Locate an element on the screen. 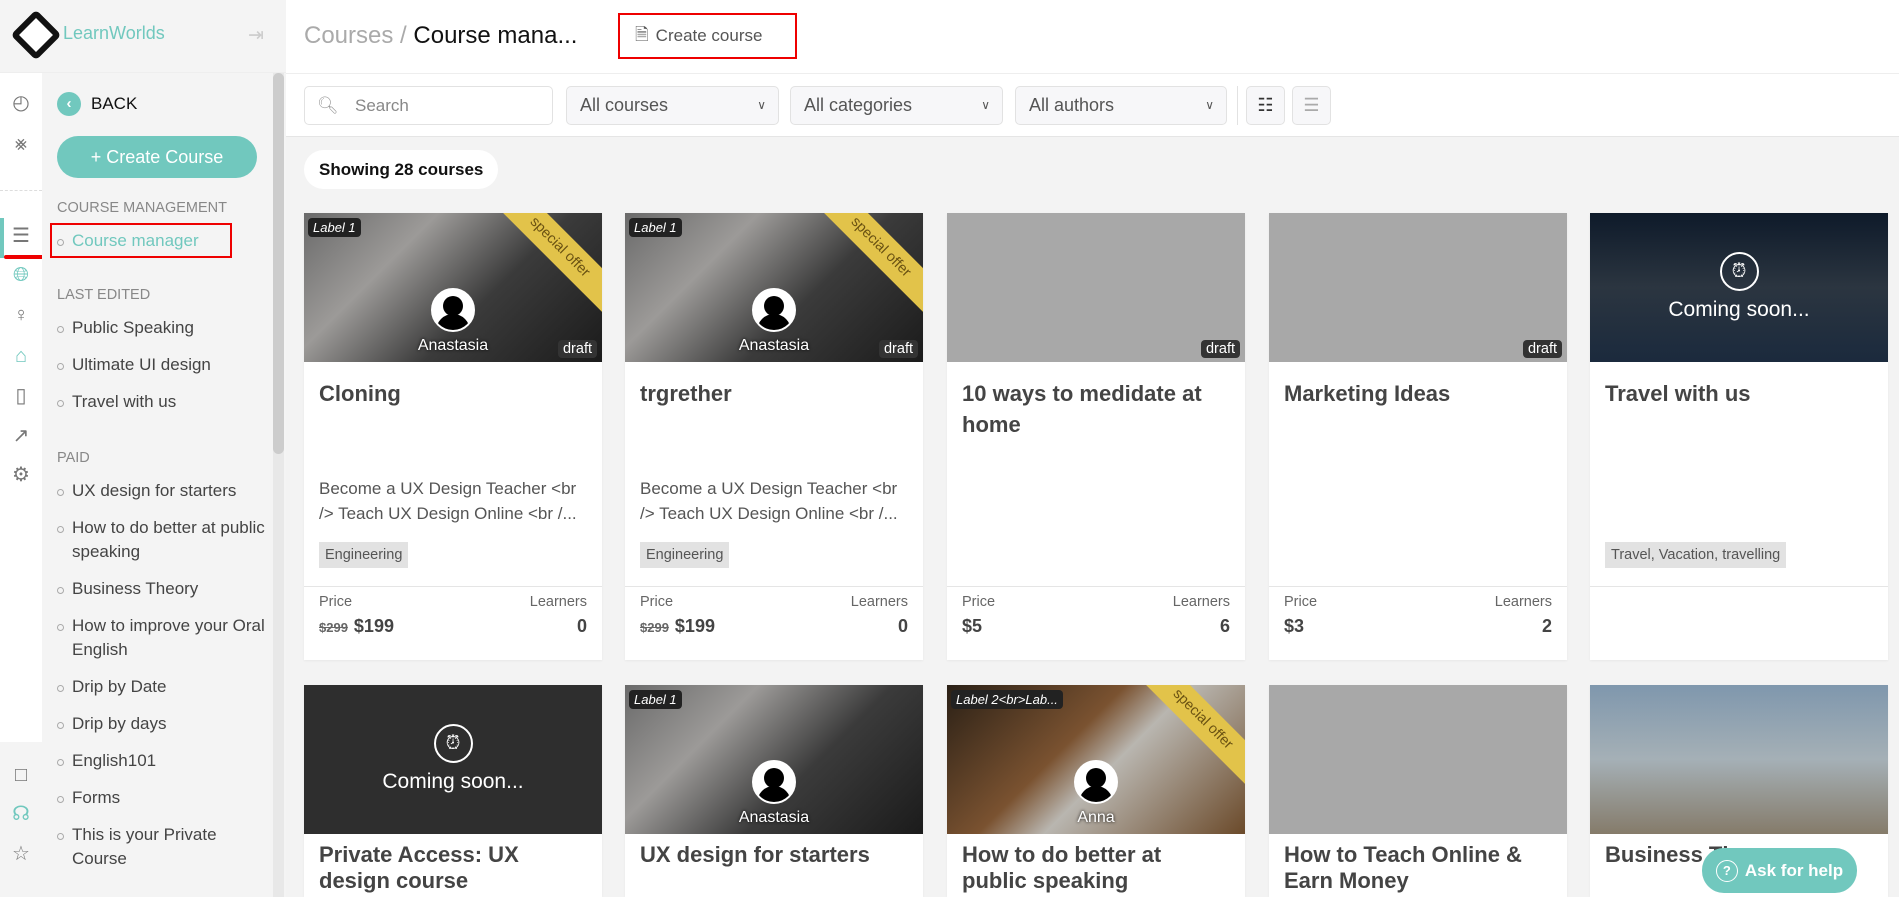 The image size is (1899, 897). course-title: How to do better at public speaking is located at coordinates (1096, 868).